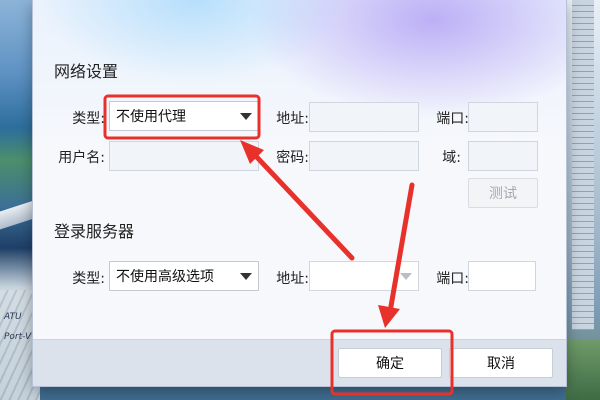  I want to click on login-port-input, so click(502, 276).